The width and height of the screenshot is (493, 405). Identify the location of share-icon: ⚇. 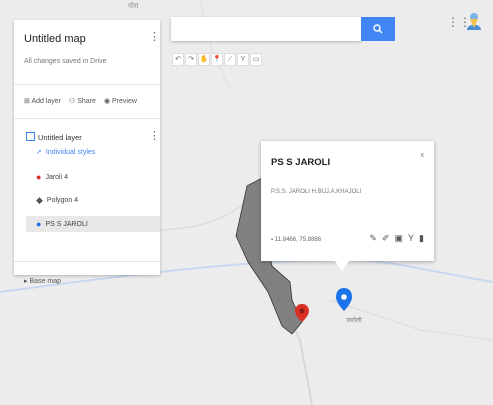
(72, 101).